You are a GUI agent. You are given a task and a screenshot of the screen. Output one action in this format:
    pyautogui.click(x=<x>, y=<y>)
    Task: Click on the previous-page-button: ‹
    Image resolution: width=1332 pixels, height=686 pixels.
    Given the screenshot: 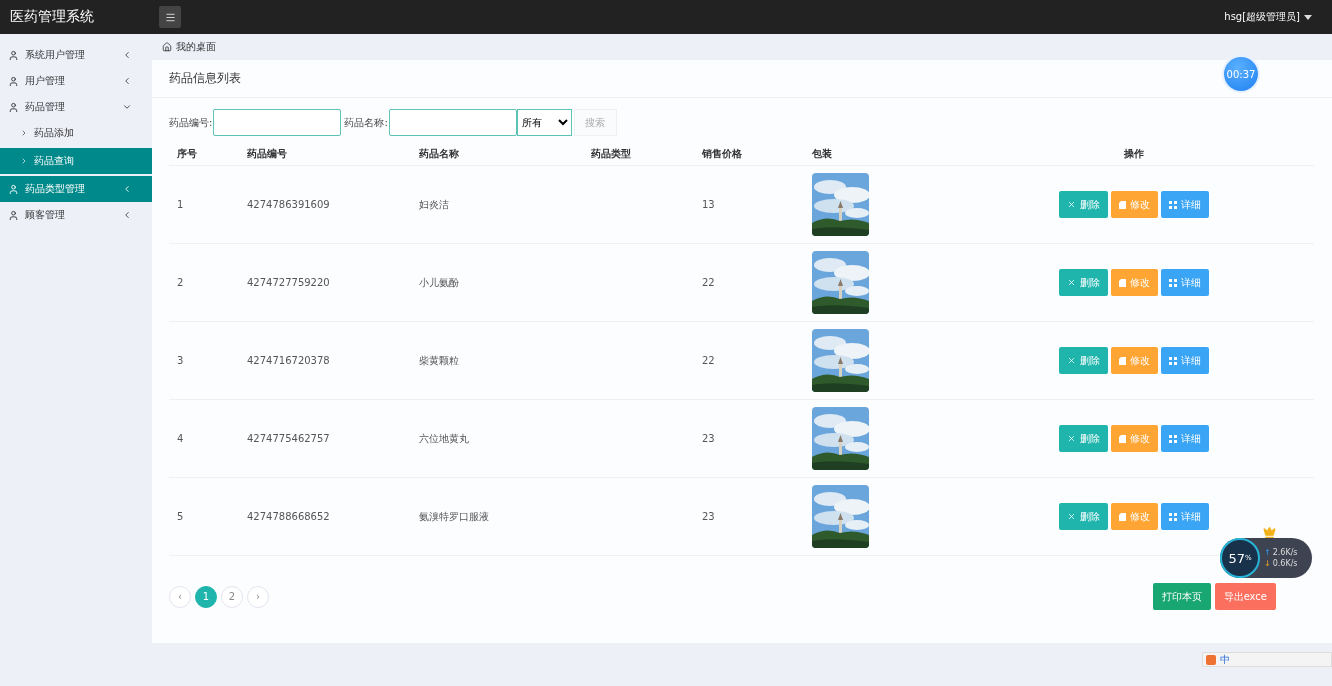 What is the action you would take?
    pyautogui.click(x=180, y=596)
    